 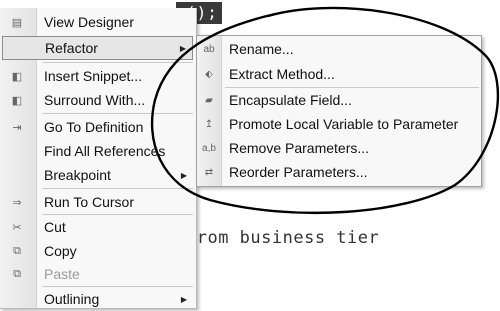 I want to click on submenu-item-label: Promote Local Variable to Parameter, so click(x=344, y=124).